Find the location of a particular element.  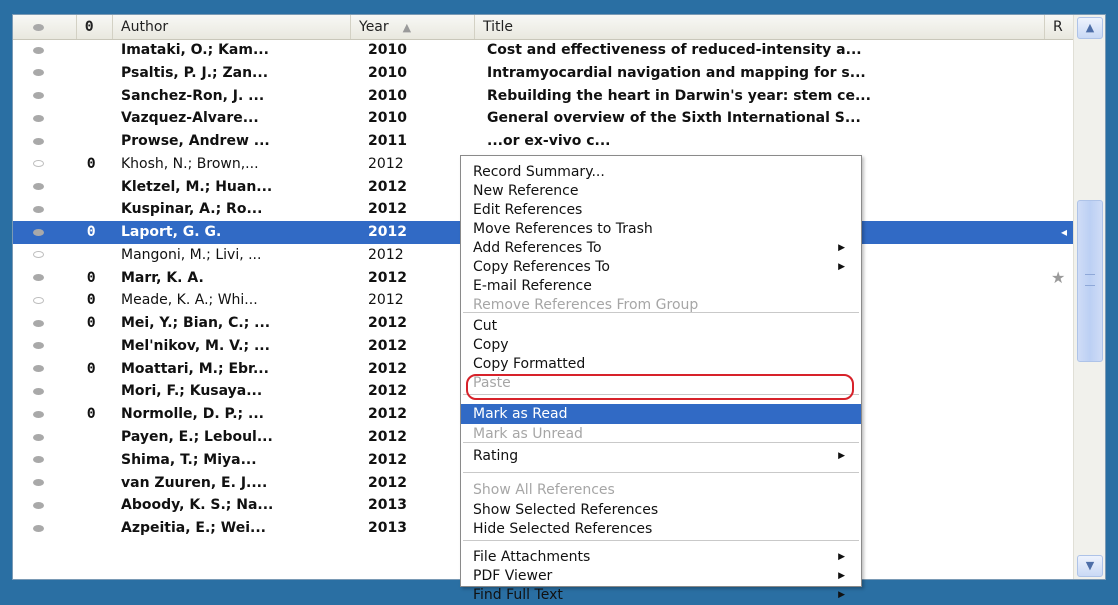

menu-item-label: Copy is located at coordinates (491, 345).